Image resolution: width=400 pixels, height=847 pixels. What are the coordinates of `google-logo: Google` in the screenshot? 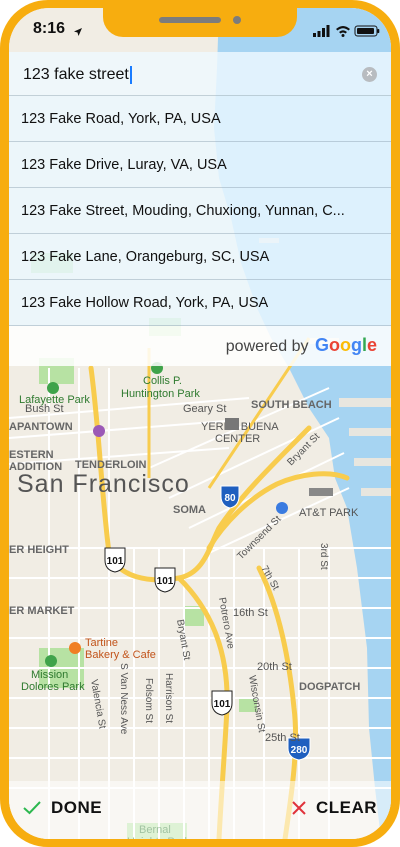 It's located at (345, 345).